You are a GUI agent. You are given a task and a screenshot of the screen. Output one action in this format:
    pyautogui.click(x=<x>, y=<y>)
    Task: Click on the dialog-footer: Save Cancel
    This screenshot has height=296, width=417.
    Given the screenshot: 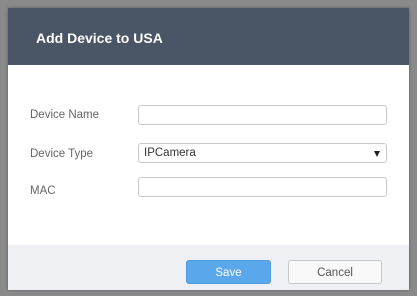 What is the action you would take?
    pyautogui.click(x=208, y=267)
    